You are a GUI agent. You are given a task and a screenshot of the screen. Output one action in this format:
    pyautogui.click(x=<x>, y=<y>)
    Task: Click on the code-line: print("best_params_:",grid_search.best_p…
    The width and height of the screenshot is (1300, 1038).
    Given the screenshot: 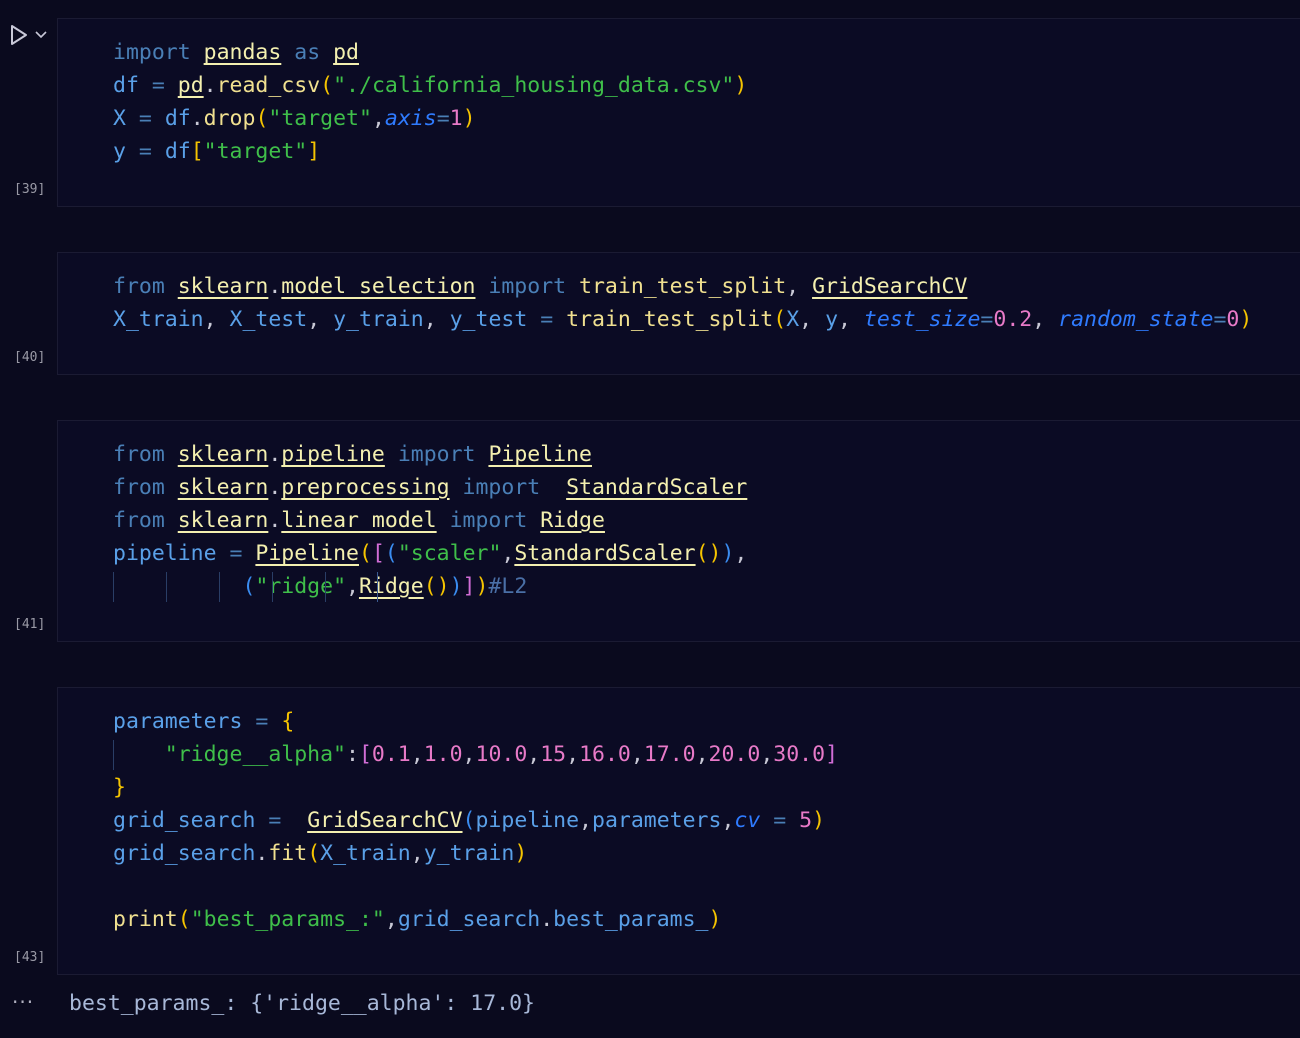 What is the action you would take?
    pyautogui.click(x=475, y=919)
    